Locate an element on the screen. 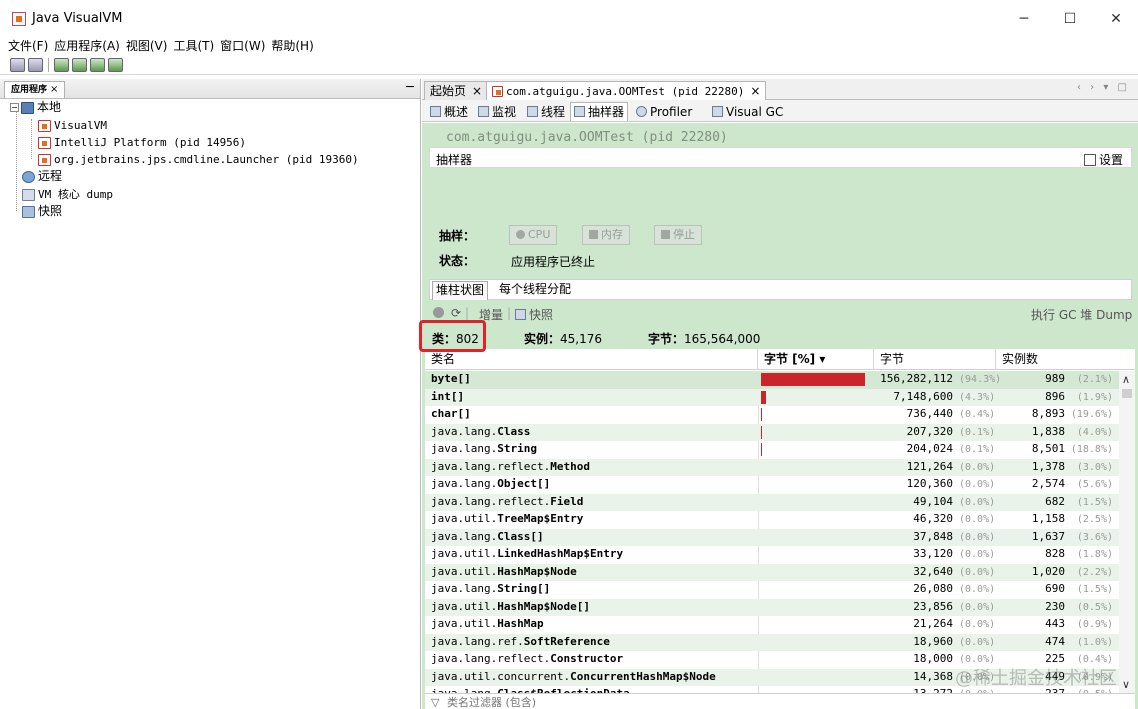  table-row: java.lang.String[] 26,080 (0.0%) 690 (1.5%) is located at coordinates (772, 590).